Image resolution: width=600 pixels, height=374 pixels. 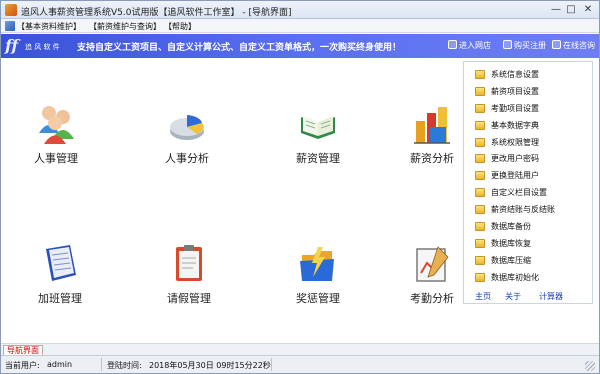 What do you see at coordinates (10, 26) in the screenshot?
I see `menu-app-icon` at bounding box center [10, 26].